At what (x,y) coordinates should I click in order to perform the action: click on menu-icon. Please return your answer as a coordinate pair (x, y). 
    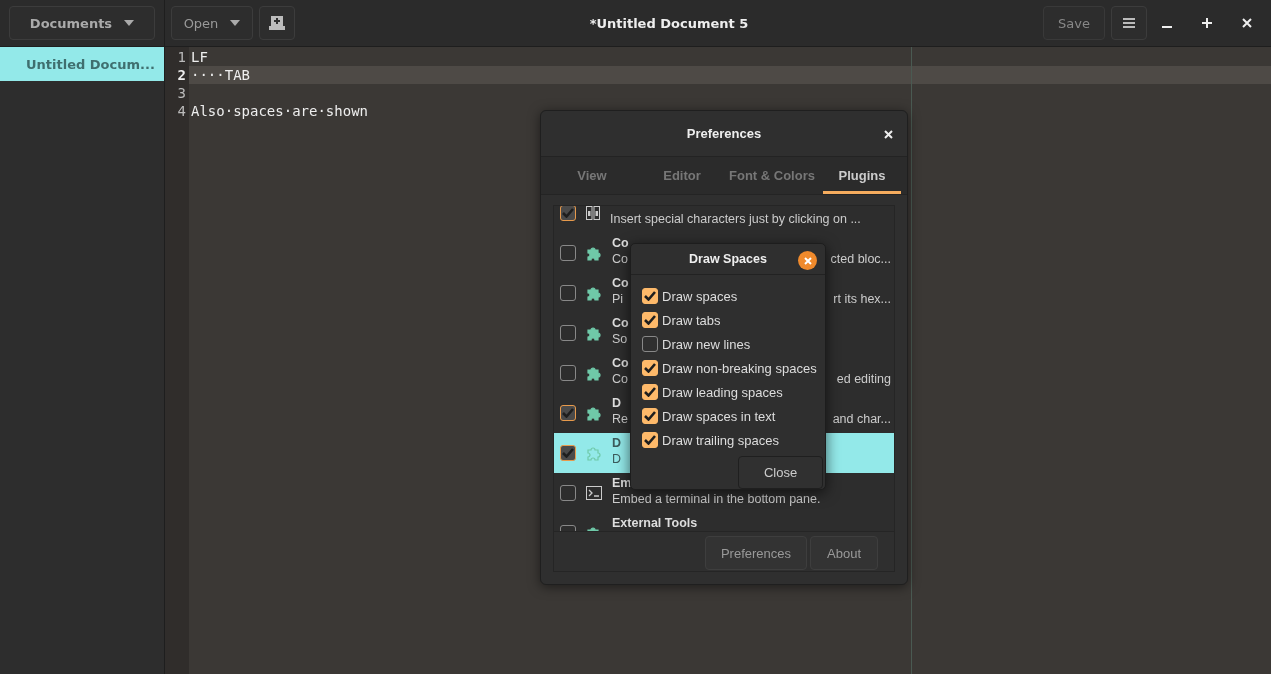
    Looking at the image, I should click on (1129, 23).